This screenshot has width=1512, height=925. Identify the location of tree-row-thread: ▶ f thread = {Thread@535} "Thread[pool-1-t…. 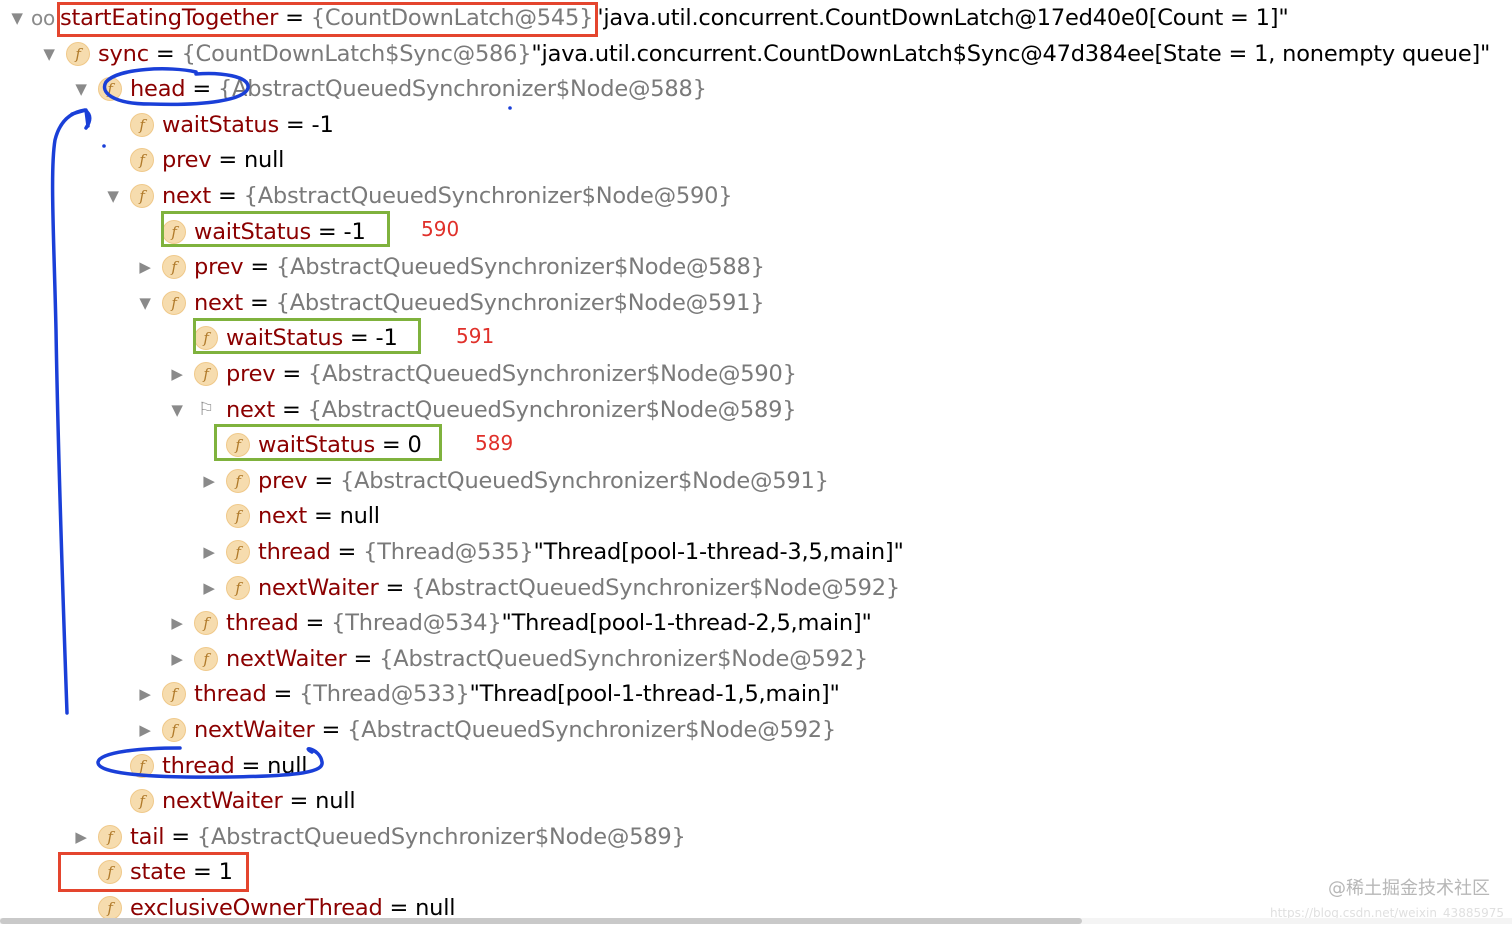
(551, 552).